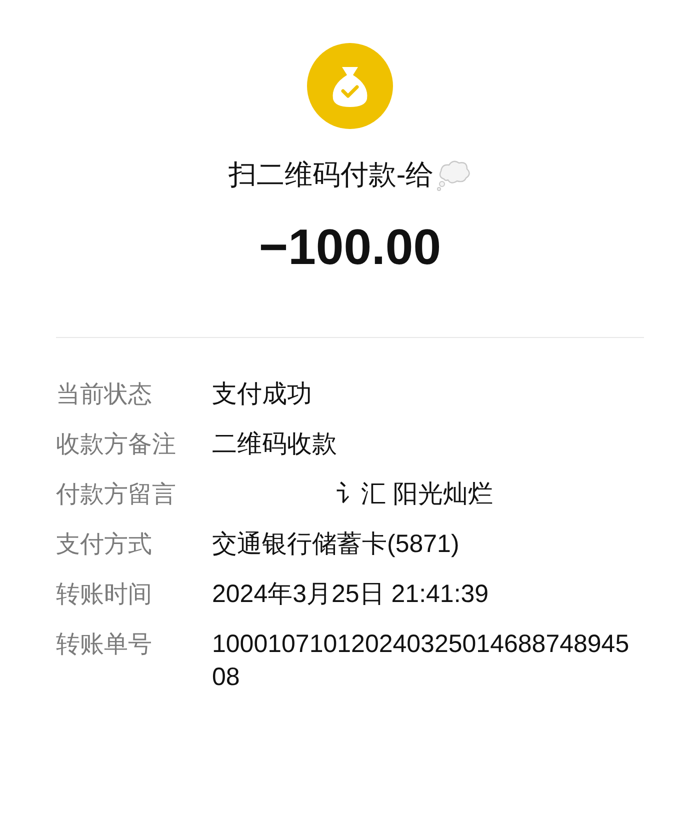 The image size is (700, 817). What do you see at coordinates (336, 544) in the screenshot?
I see `detail-value: 交通银行储蓄卡(5871)` at bounding box center [336, 544].